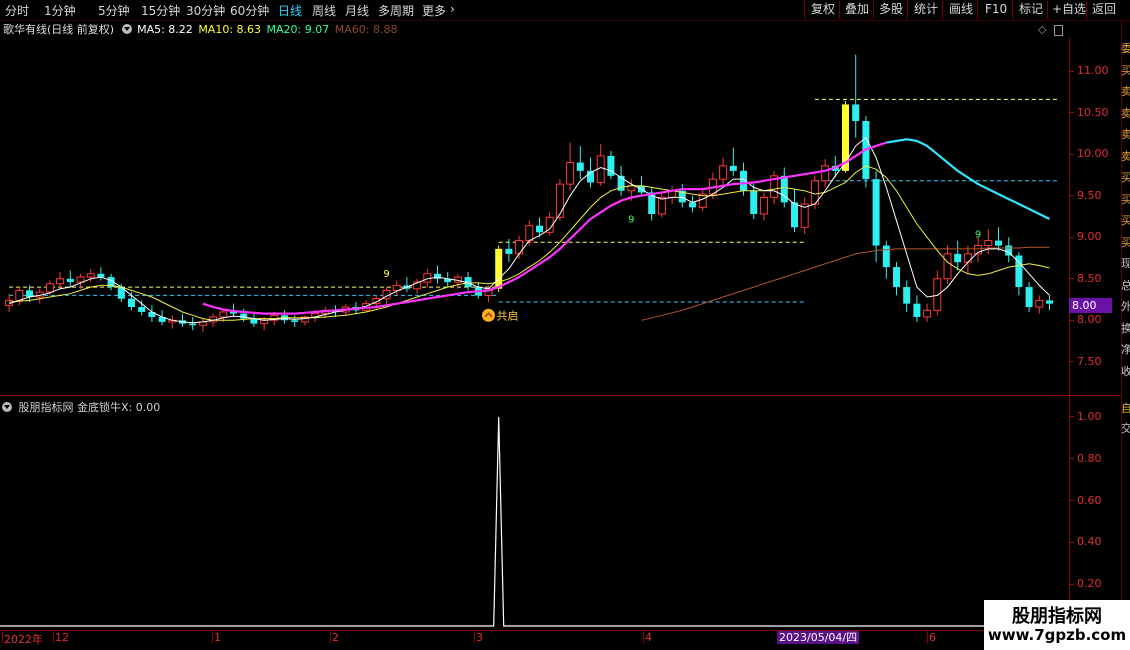  I want to click on back-button: 返回, so click(1104, 9).